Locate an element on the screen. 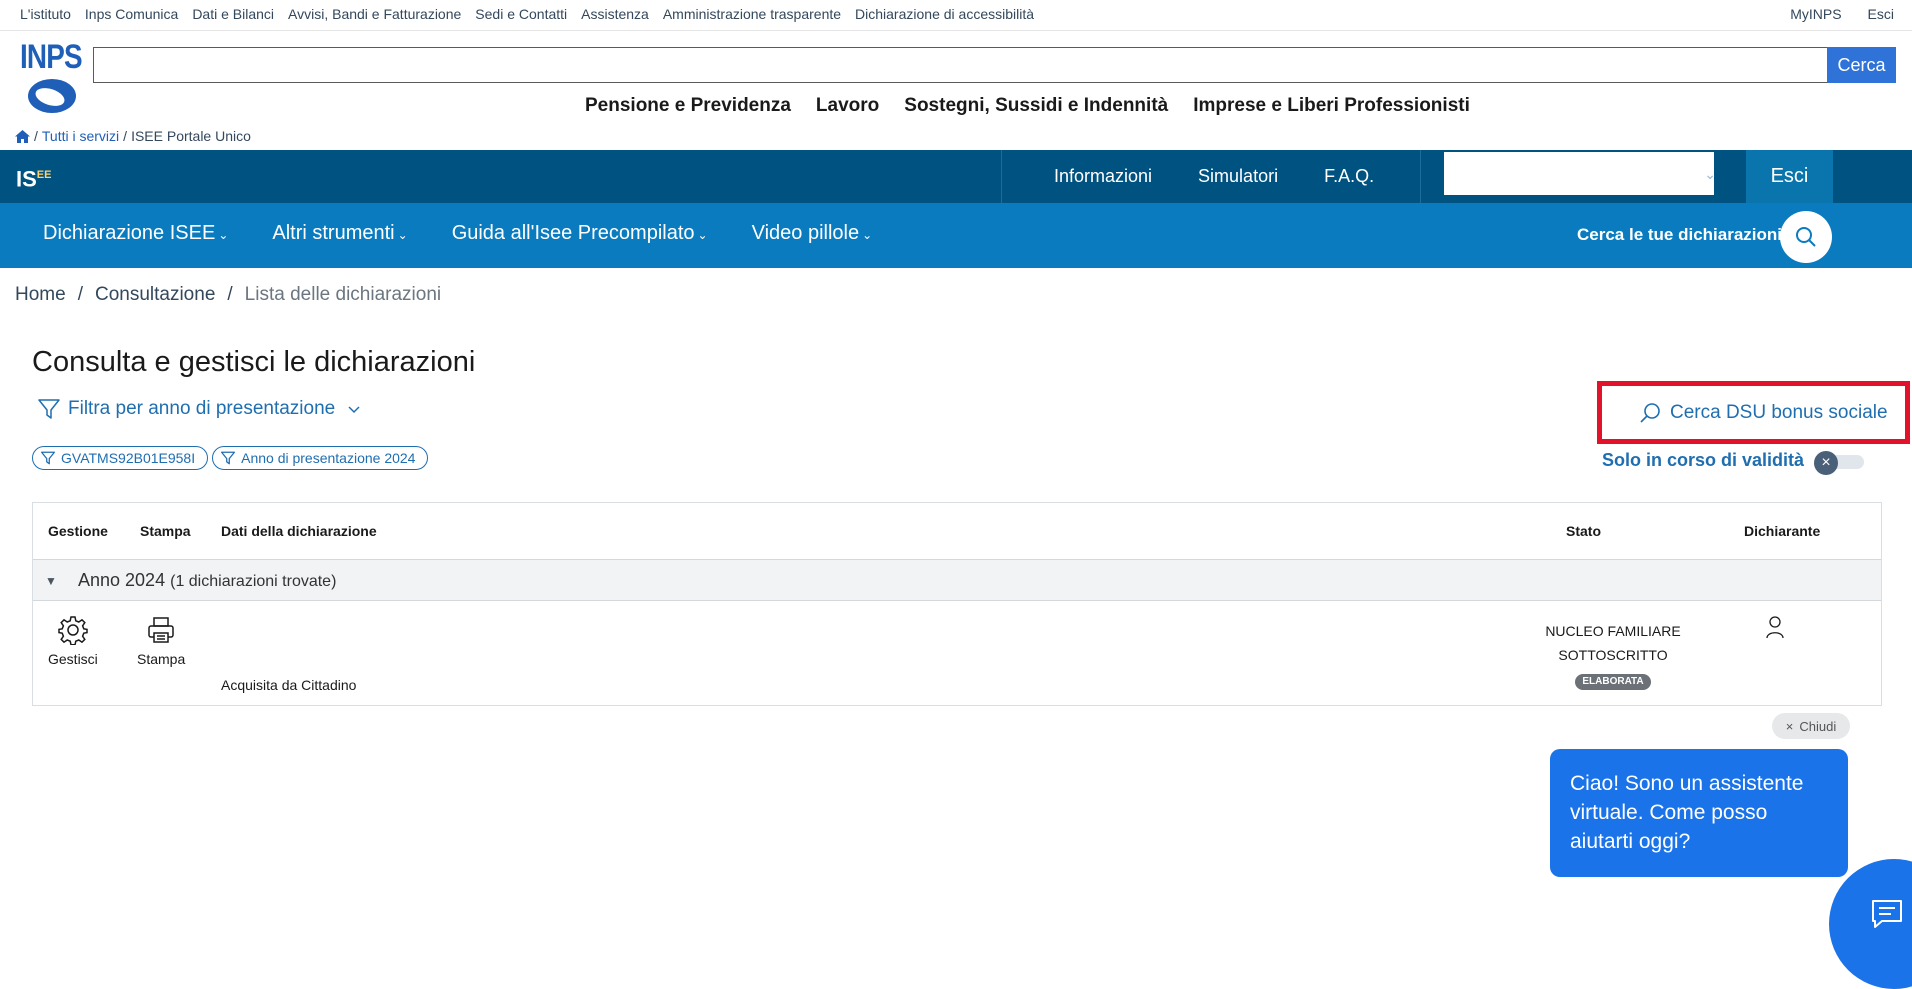 The image size is (1912, 989). utility-link-sedi: Sedi e Contatti is located at coordinates (521, 14).